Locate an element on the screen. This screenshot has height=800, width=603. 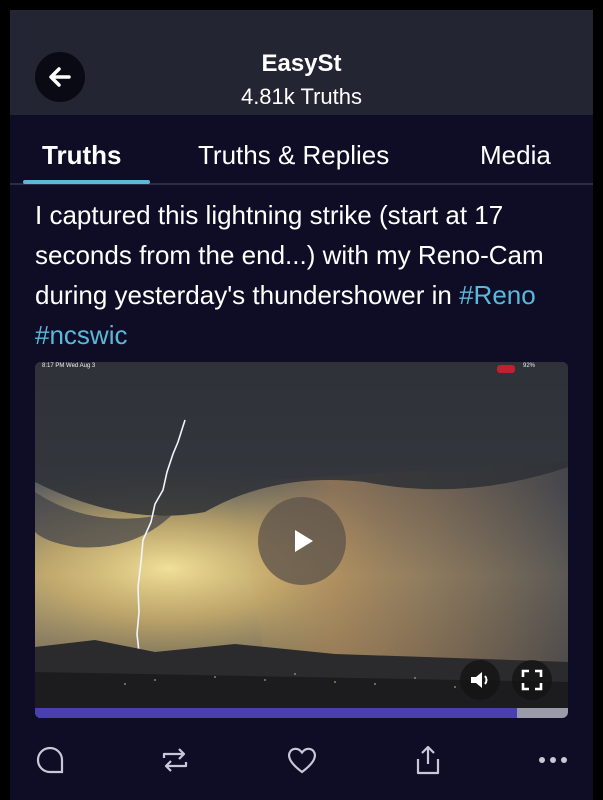
video-status-bar: 8:17 PM Wed Aug 3 92% is located at coordinates (301, 369).